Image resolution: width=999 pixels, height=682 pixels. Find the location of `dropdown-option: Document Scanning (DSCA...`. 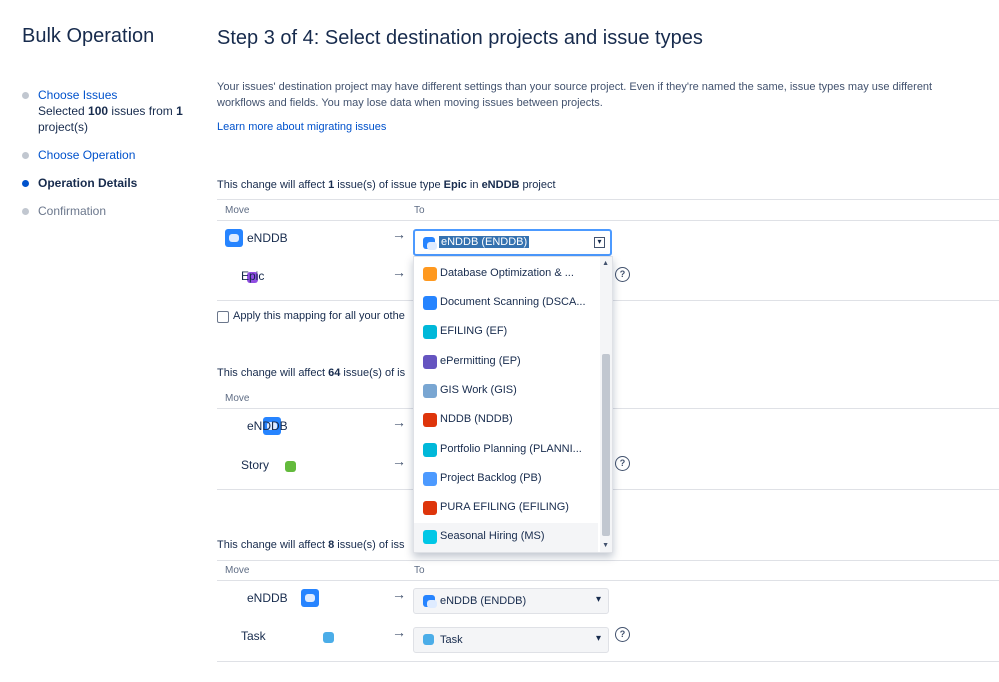

dropdown-option: Document Scanning (DSCA... is located at coordinates (506, 303).